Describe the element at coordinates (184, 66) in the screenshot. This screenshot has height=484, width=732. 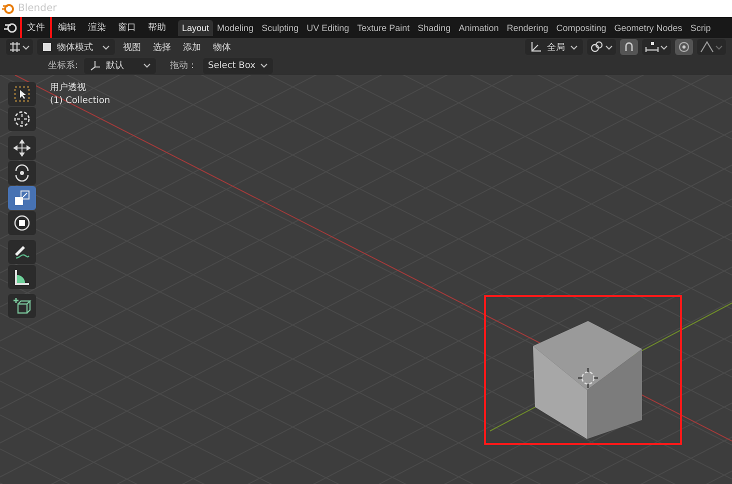
I see `drag-label: 拖动：` at that location.